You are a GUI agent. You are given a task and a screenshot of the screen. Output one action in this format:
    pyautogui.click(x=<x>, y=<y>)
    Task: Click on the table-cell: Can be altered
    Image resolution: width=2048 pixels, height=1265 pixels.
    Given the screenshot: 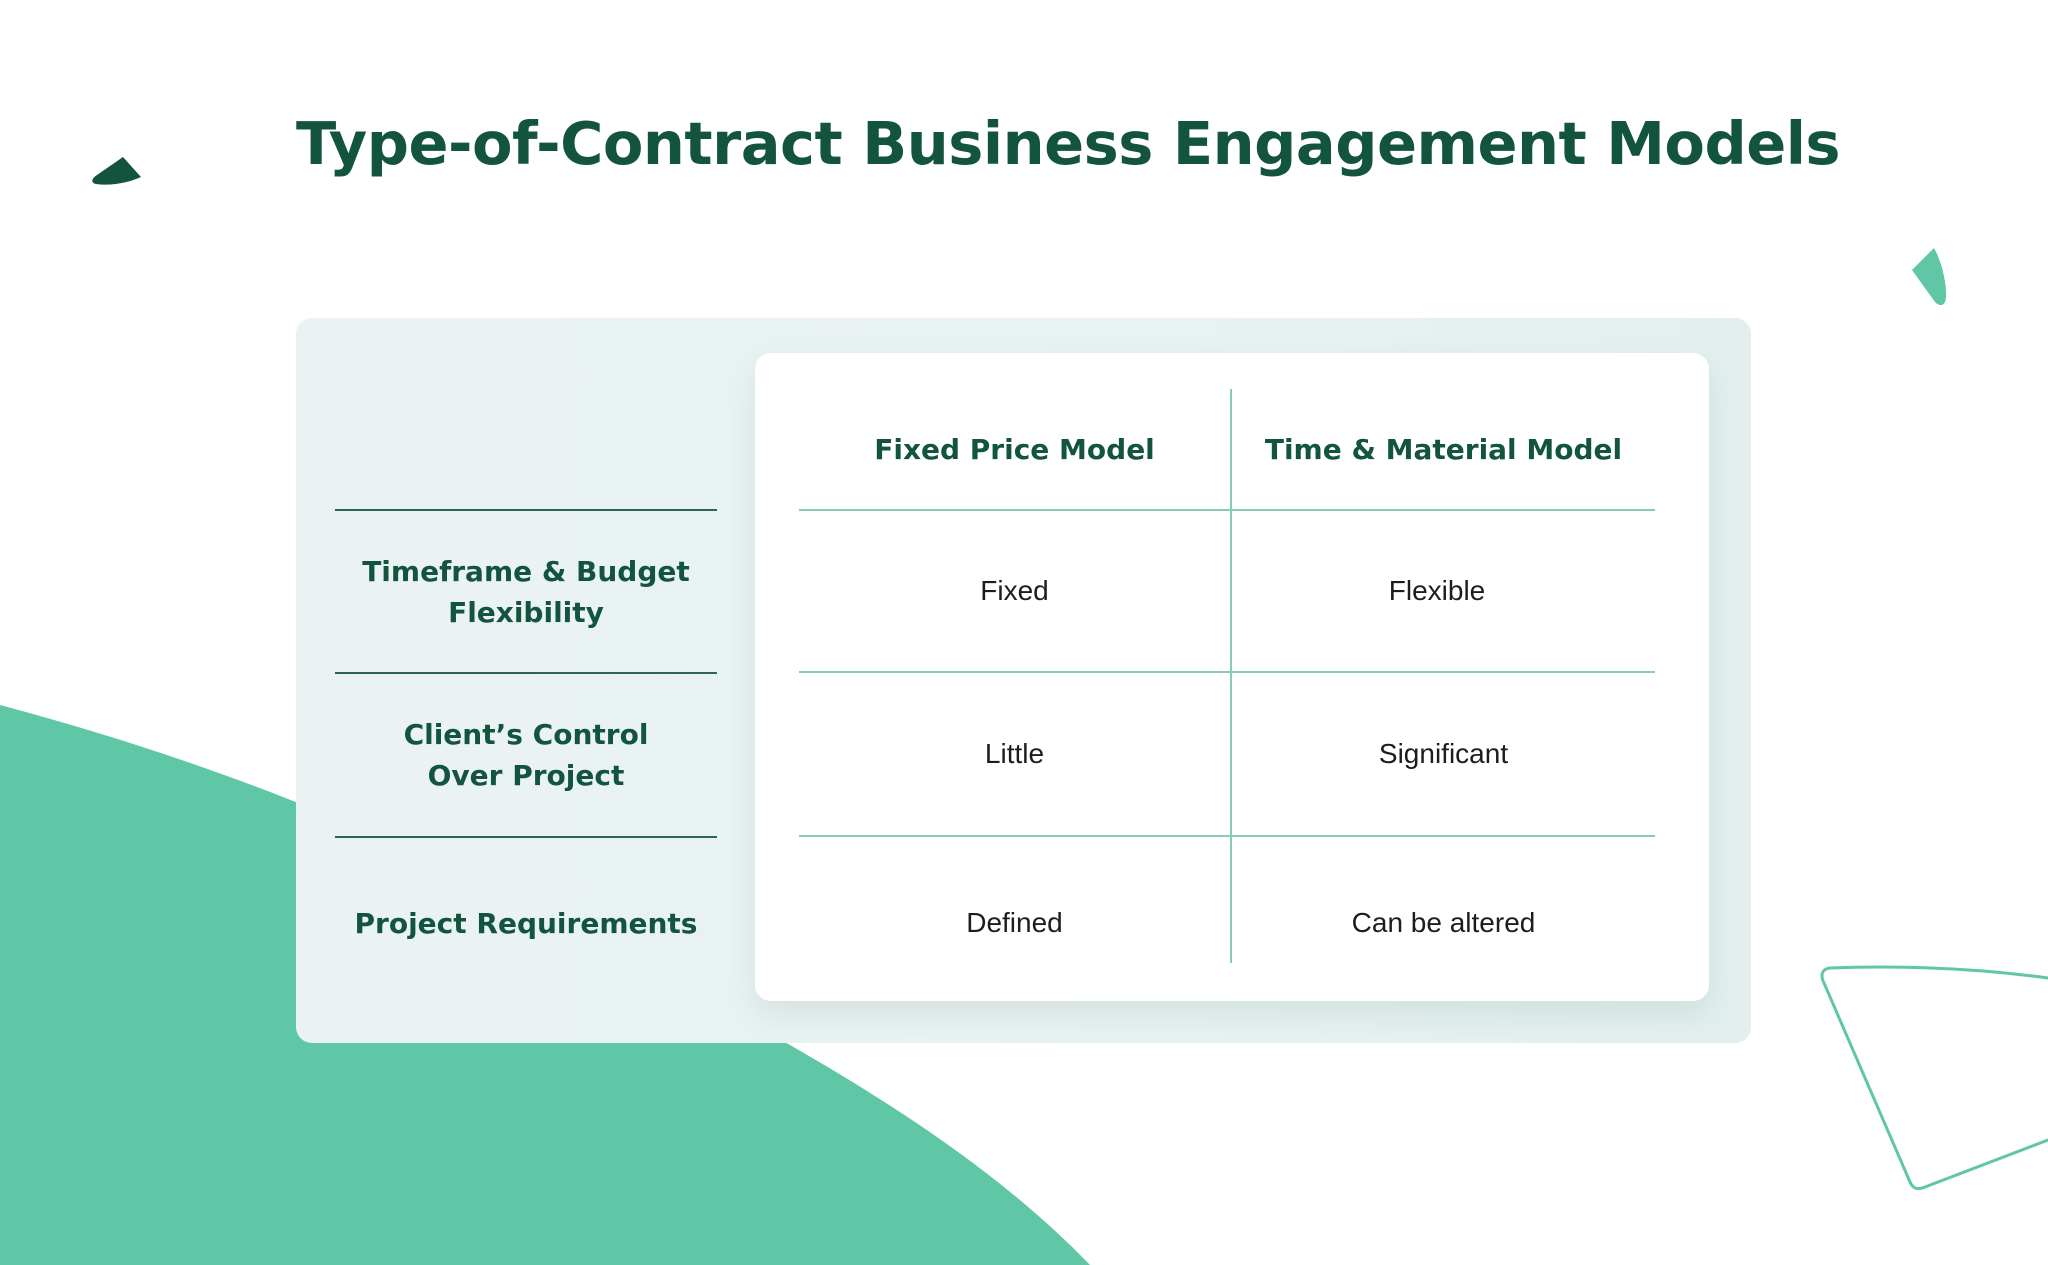 What is the action you would take?
    pyautogui.click(x=1443, y=922)
    